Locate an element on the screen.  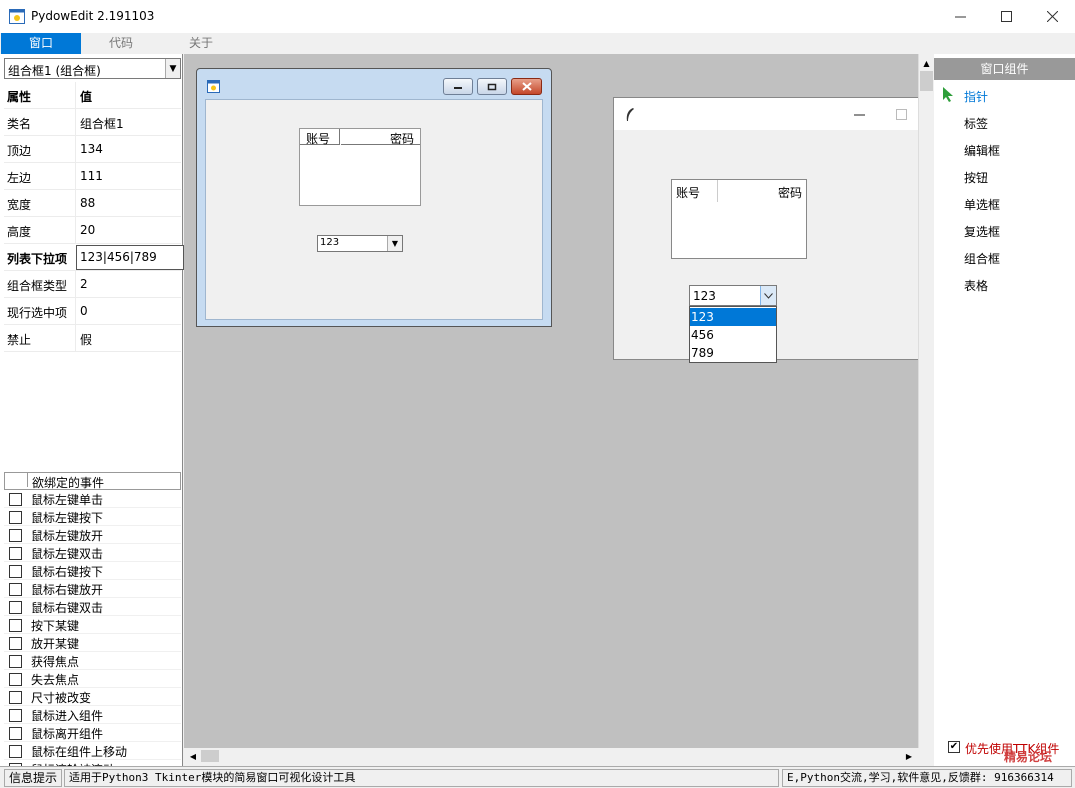
design-window: 账号 密码 123 ▼ is located at coordinates (374, 197).